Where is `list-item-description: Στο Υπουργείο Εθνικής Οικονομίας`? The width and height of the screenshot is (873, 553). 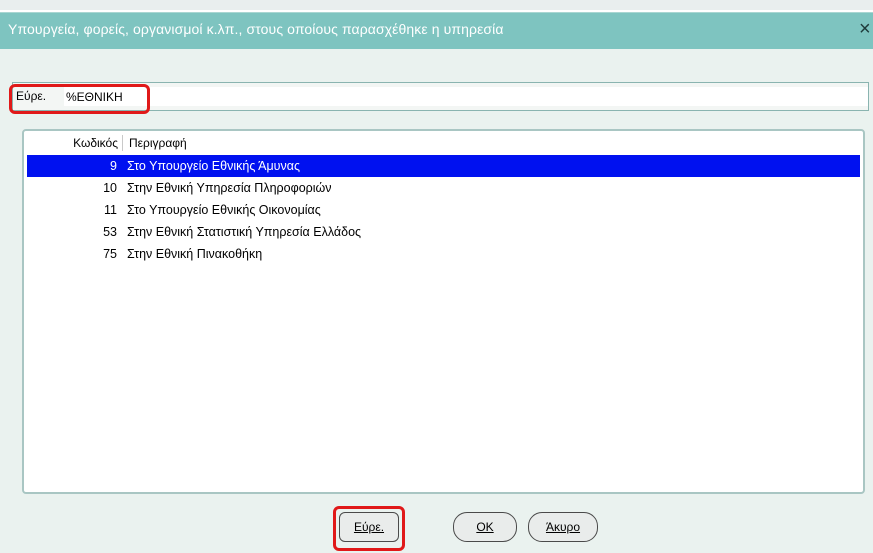
list-item-description: Στο Υπουργείο Εθνικής Οικονομίας is located at coordinates (224, 210).